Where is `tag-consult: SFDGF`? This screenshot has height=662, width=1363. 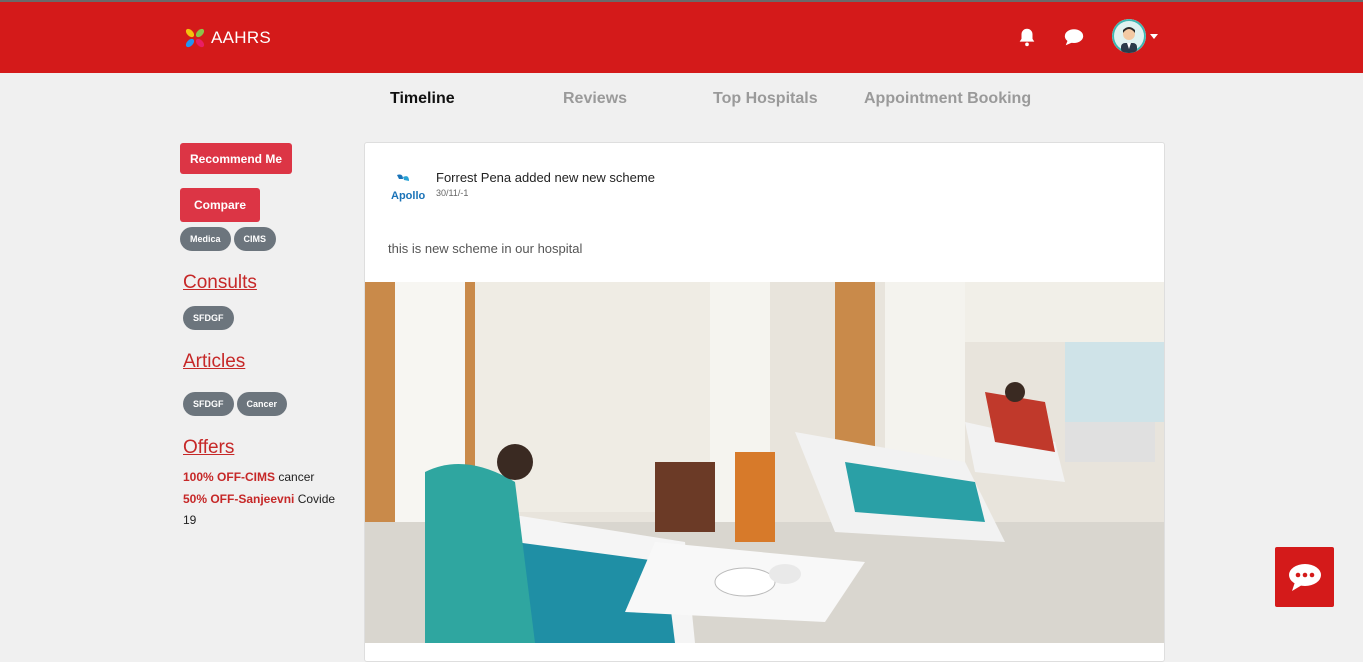
tag-consult: SFDGF is located at coordinates (208, 318).